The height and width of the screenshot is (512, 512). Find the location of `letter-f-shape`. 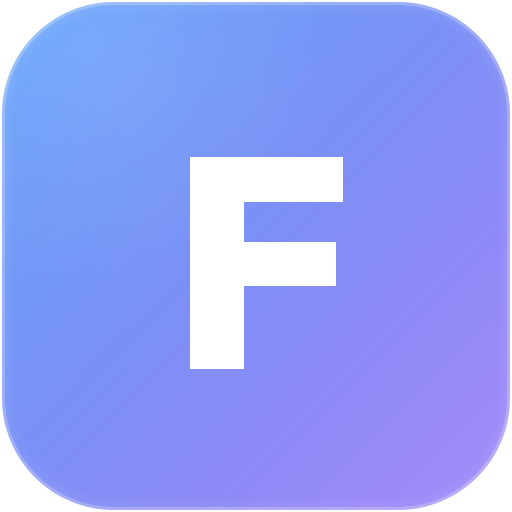

letter-f-shape is located at coordinates (266, 263).